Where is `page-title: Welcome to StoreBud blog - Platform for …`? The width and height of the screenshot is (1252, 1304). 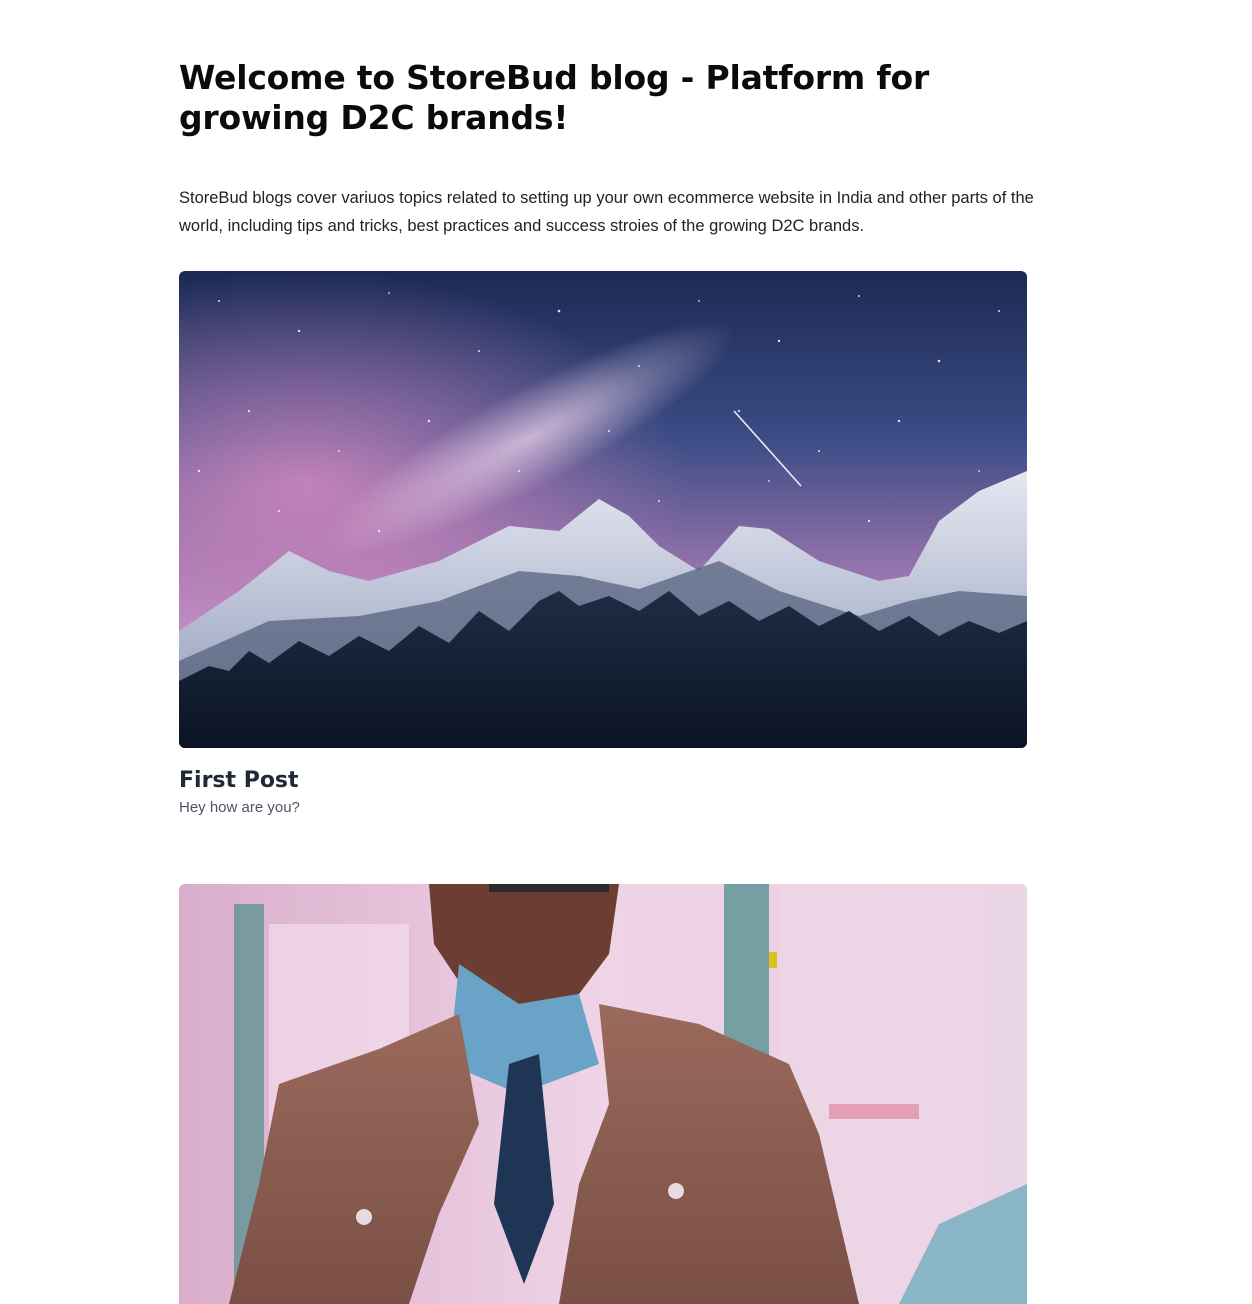 page-title: Welcome to StoreBud blog - Platform for … is located at coordinates (554, 97).